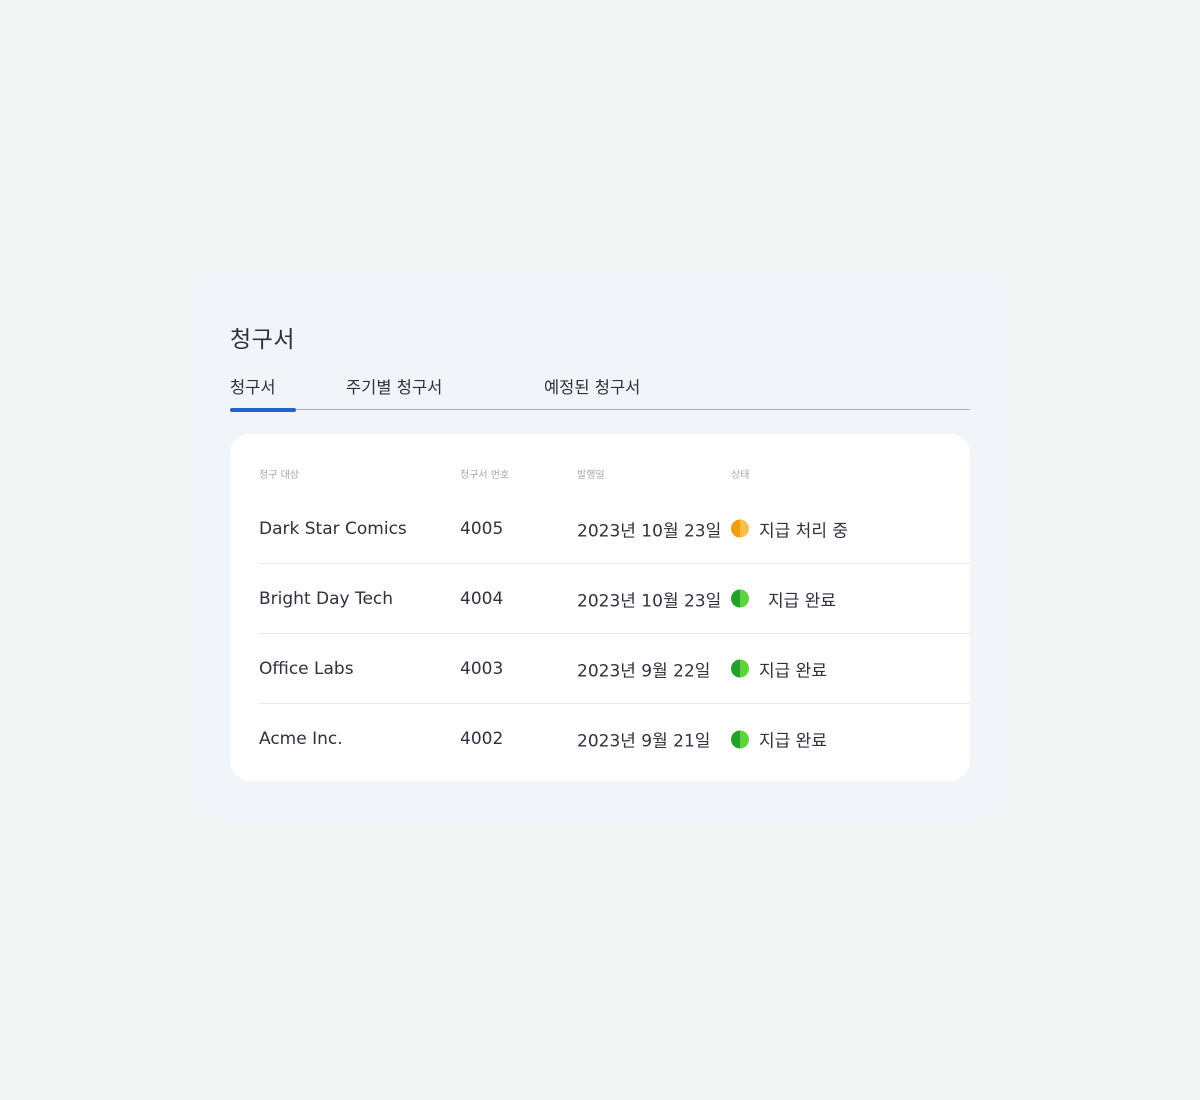  I want to click on issue-date: 2023년 9월 22일, so click(644, 671).